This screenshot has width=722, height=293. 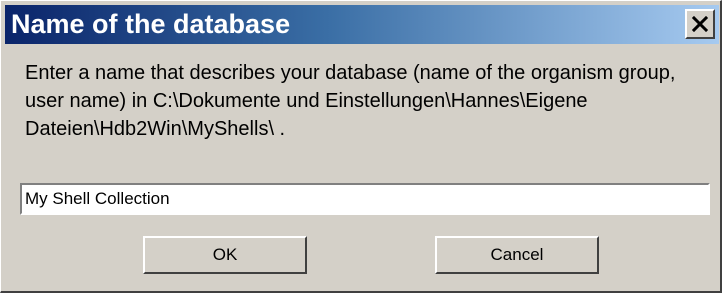 What do you see at coordinates (362, 24) in the screenshot?
I see `title-bar: Name of the database` at bounding box center [362, 24].